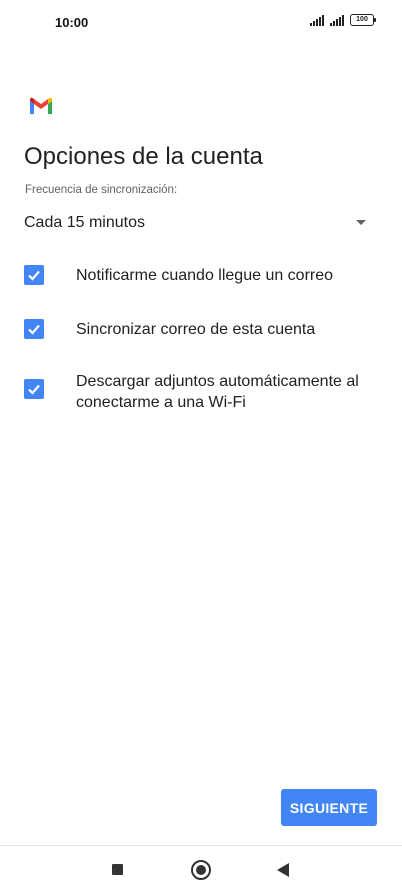 The width and height of the screenshot is (402, 893). Describe the element at coordinates (117, 869) in the screenshot. I see `recents-square-icon` at that location.